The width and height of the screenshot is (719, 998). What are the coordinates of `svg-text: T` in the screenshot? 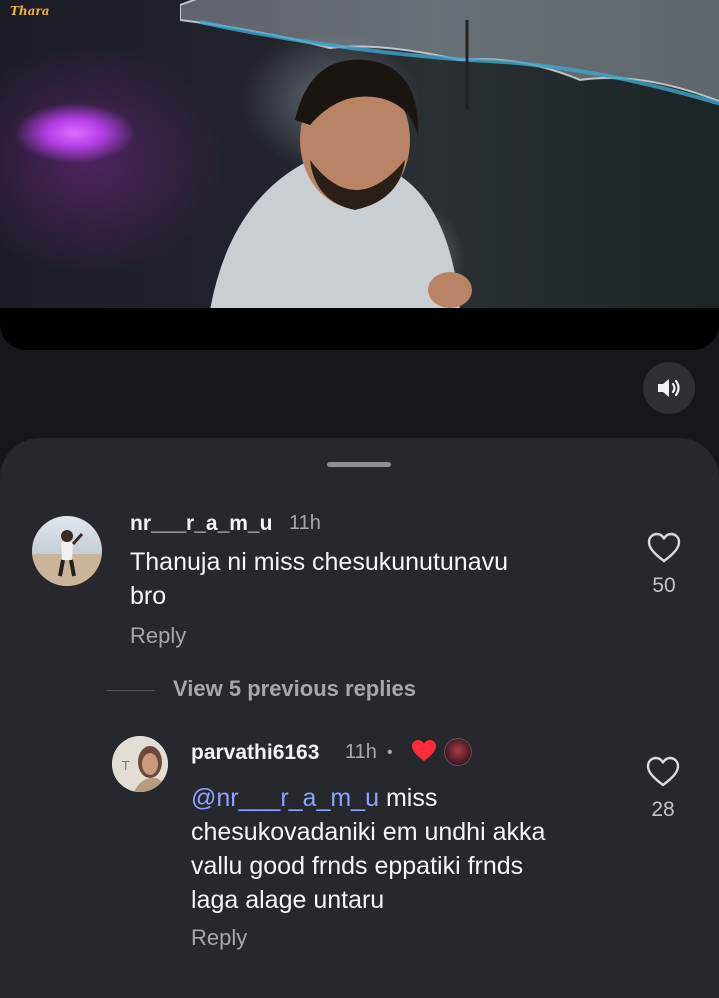 It's located at (125, 766).